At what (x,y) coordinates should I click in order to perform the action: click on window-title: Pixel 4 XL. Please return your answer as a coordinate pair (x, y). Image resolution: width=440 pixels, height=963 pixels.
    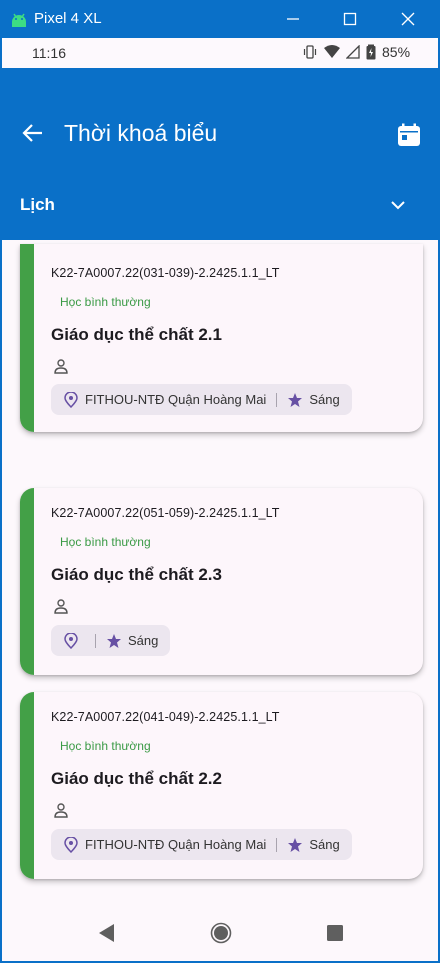
    Looking at the image, I should click on (68, 18).